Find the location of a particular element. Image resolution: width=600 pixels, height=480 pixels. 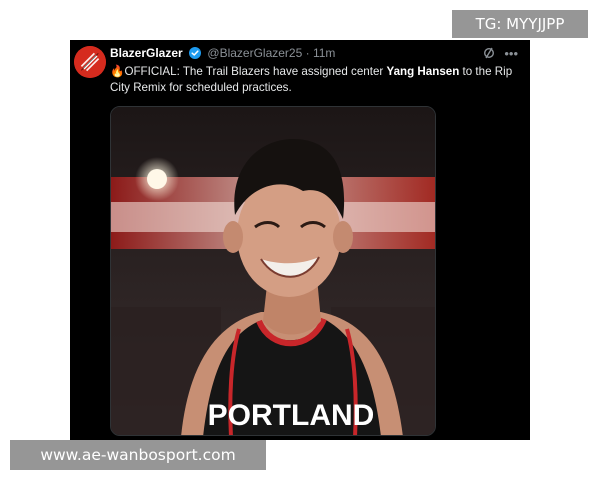

user-handle: @BlazerGlazer25 is located at coordinates (254, 53).